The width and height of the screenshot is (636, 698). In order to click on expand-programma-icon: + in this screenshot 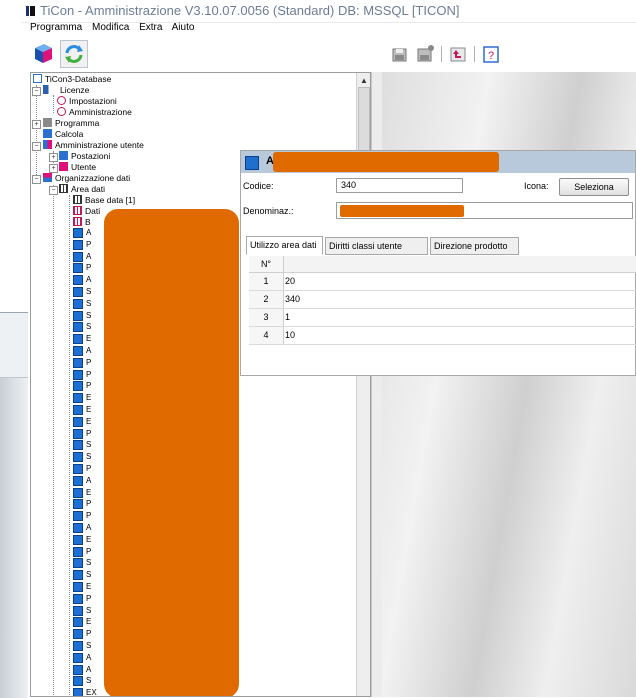, I will do `click(36, 124)`.